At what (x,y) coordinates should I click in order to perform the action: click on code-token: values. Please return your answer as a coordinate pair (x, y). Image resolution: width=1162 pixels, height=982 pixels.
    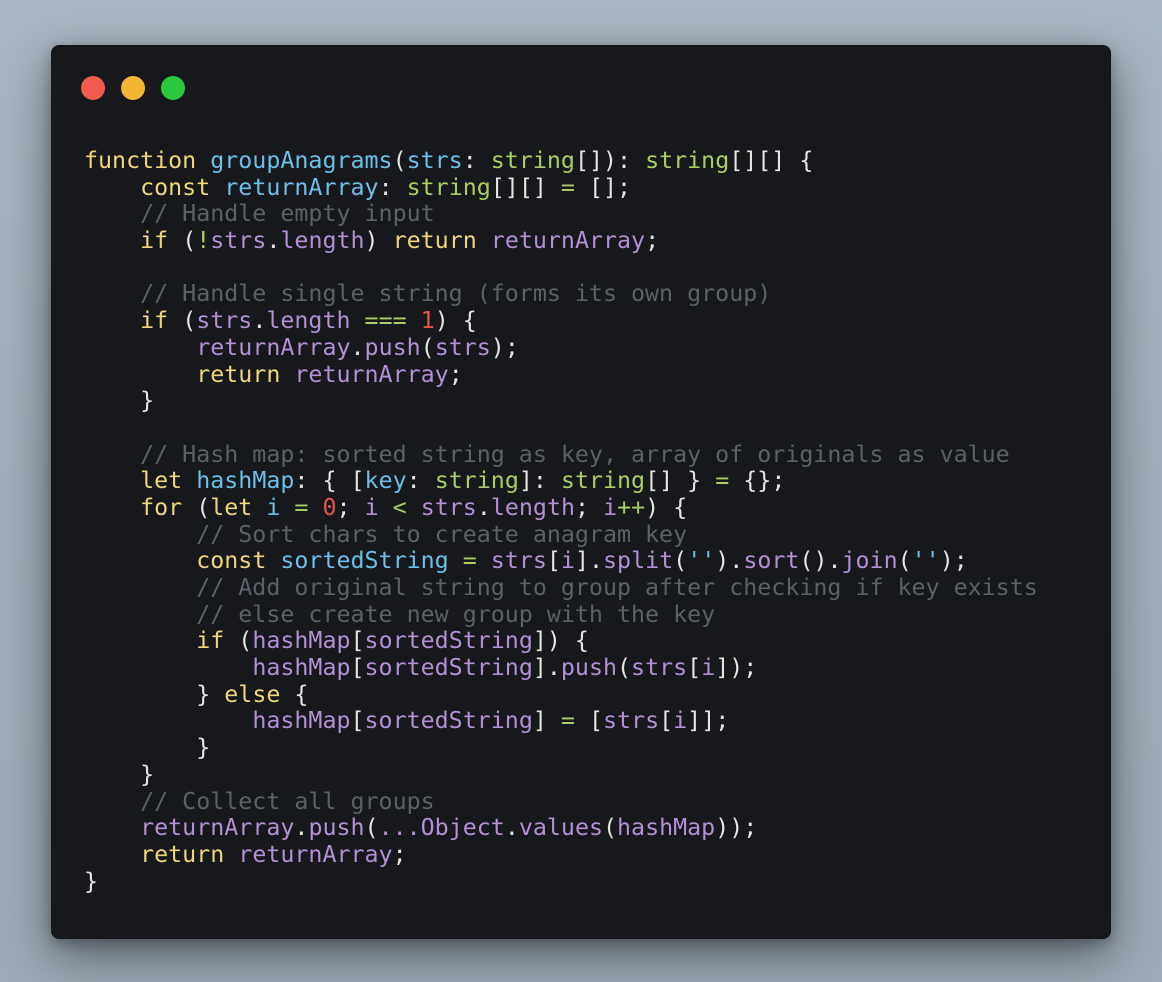
    Looking at the image, I should click on (560, 828).